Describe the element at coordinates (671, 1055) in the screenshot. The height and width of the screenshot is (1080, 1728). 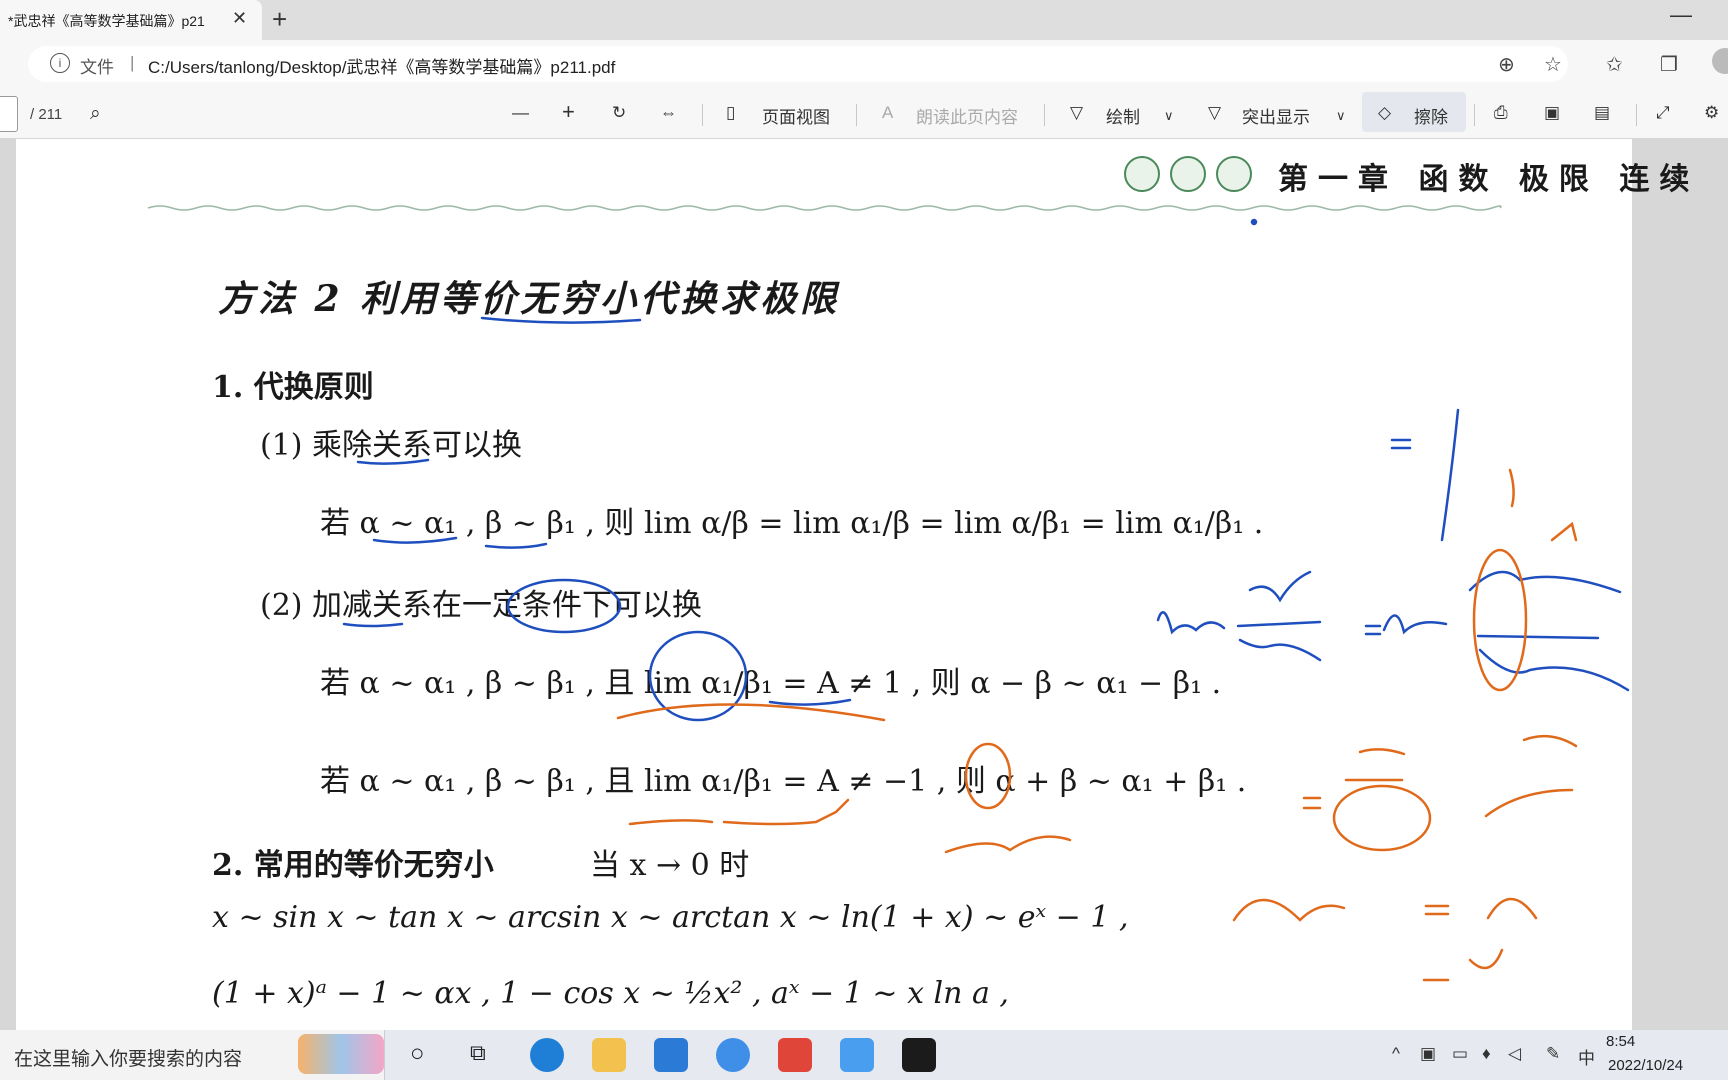
I see `mail-icon` at that location.